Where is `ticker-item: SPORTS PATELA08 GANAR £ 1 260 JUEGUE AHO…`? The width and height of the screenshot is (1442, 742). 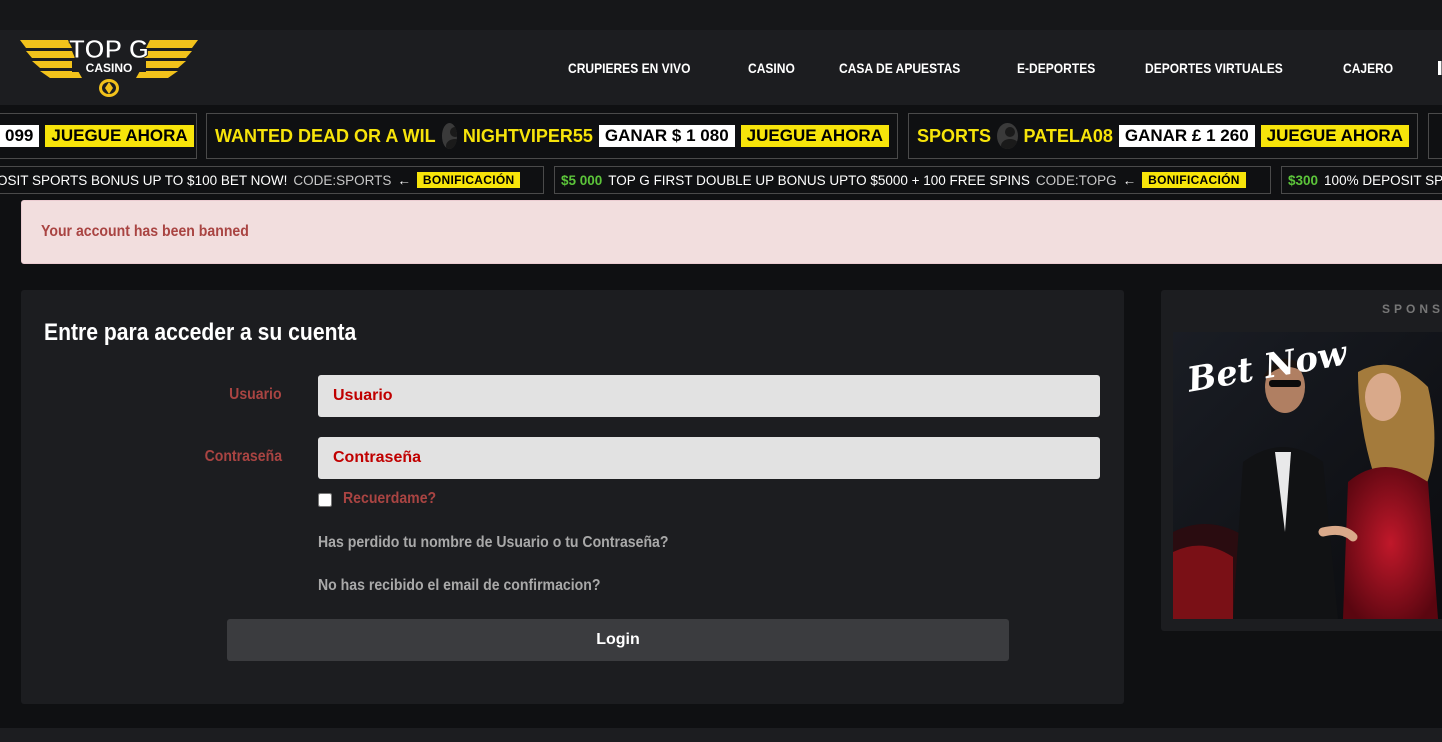 ticker-item: SPORTS PATELA08 GANAR £ 1 260 JUEGUE AHO… is located at coordinates (1163, 136).